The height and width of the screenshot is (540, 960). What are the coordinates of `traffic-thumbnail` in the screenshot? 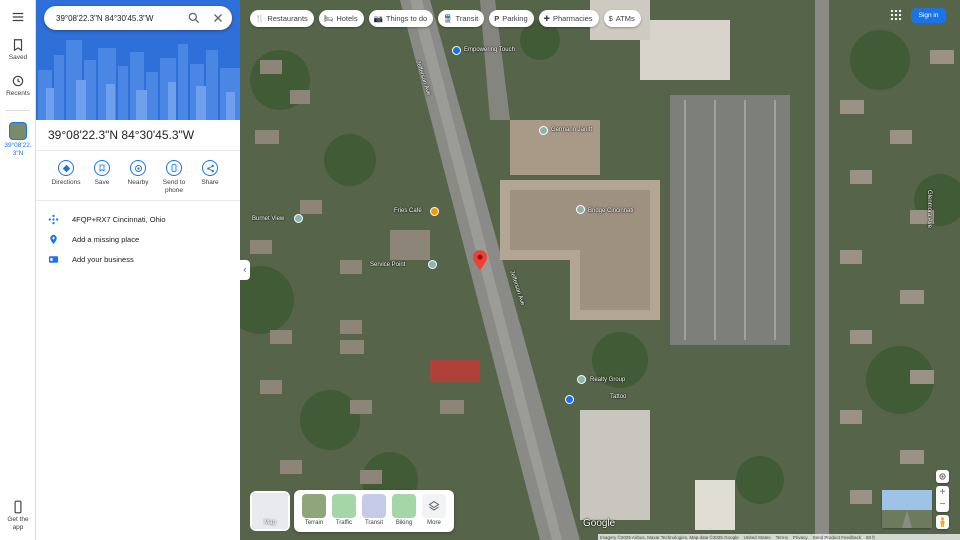 It's located at (344, 506).